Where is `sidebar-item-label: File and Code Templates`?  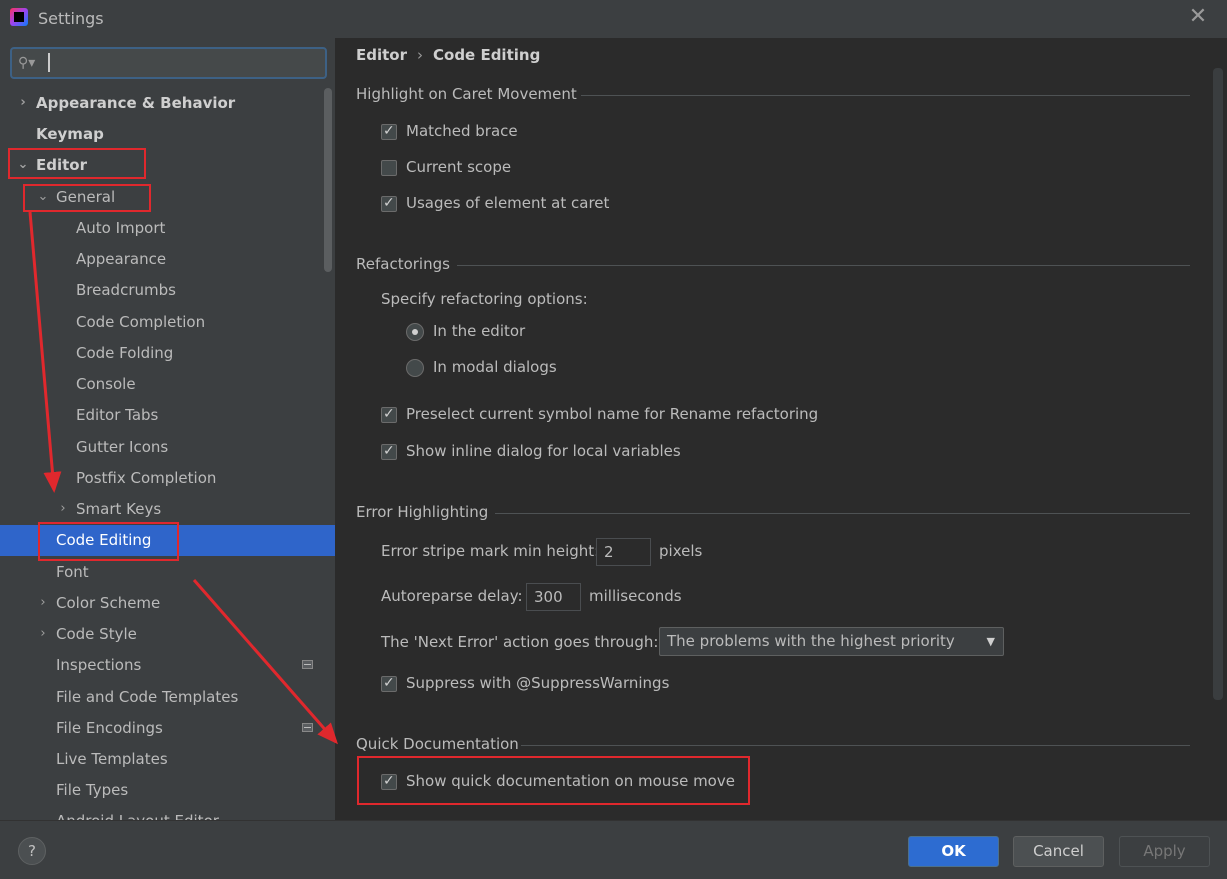 sidebar-item-label: File and Code Templates is located at coordinates (147, 697).